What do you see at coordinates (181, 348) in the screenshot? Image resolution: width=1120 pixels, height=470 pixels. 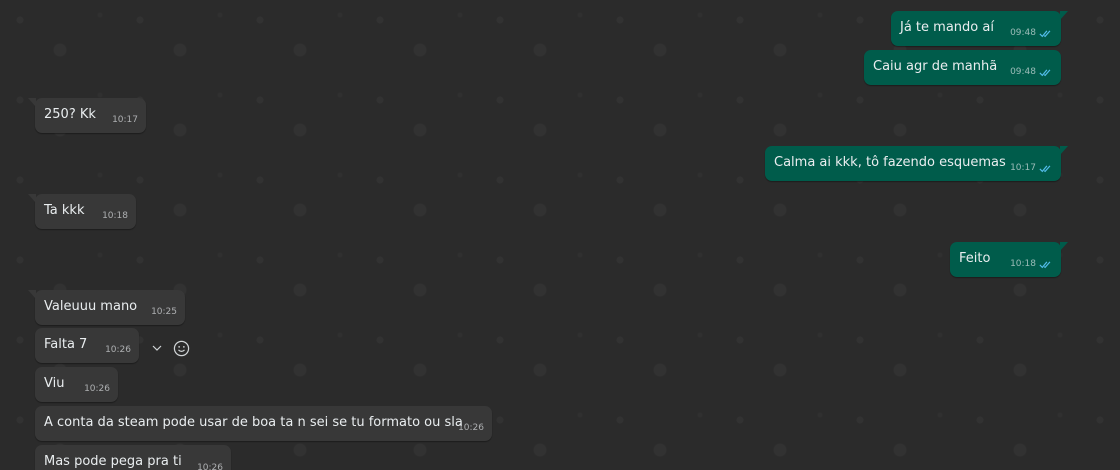 I see `emoji-smile-icon` at bounding box center [181, 348].